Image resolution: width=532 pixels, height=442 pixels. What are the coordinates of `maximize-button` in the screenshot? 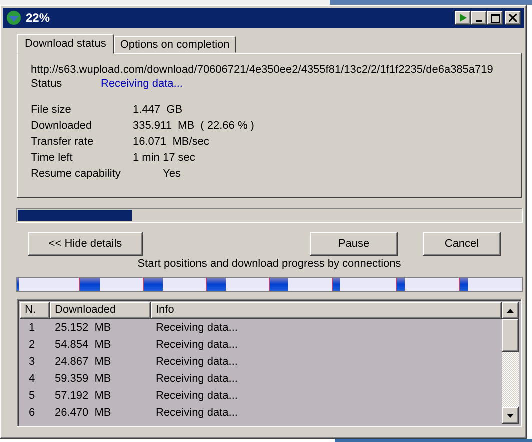 It's located at (495, 18).